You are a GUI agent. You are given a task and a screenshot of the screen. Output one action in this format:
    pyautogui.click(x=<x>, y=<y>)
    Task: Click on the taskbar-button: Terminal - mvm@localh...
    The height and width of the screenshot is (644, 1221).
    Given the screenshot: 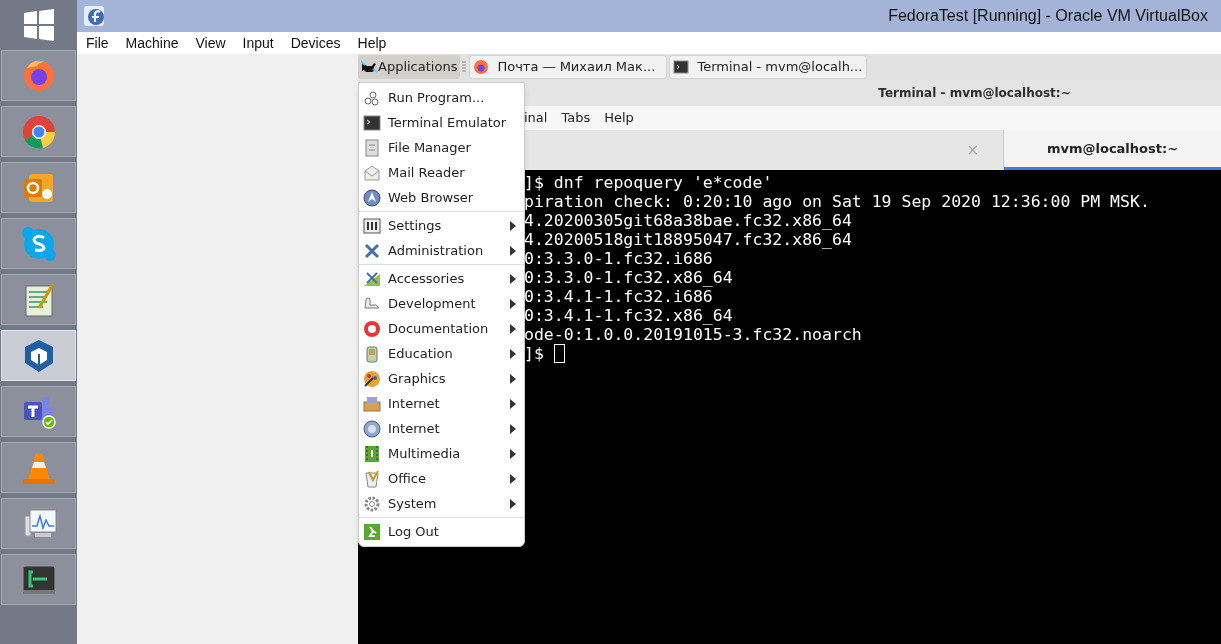 What is the action you would take?
    pyautogui.click(x=768, y=67)
    